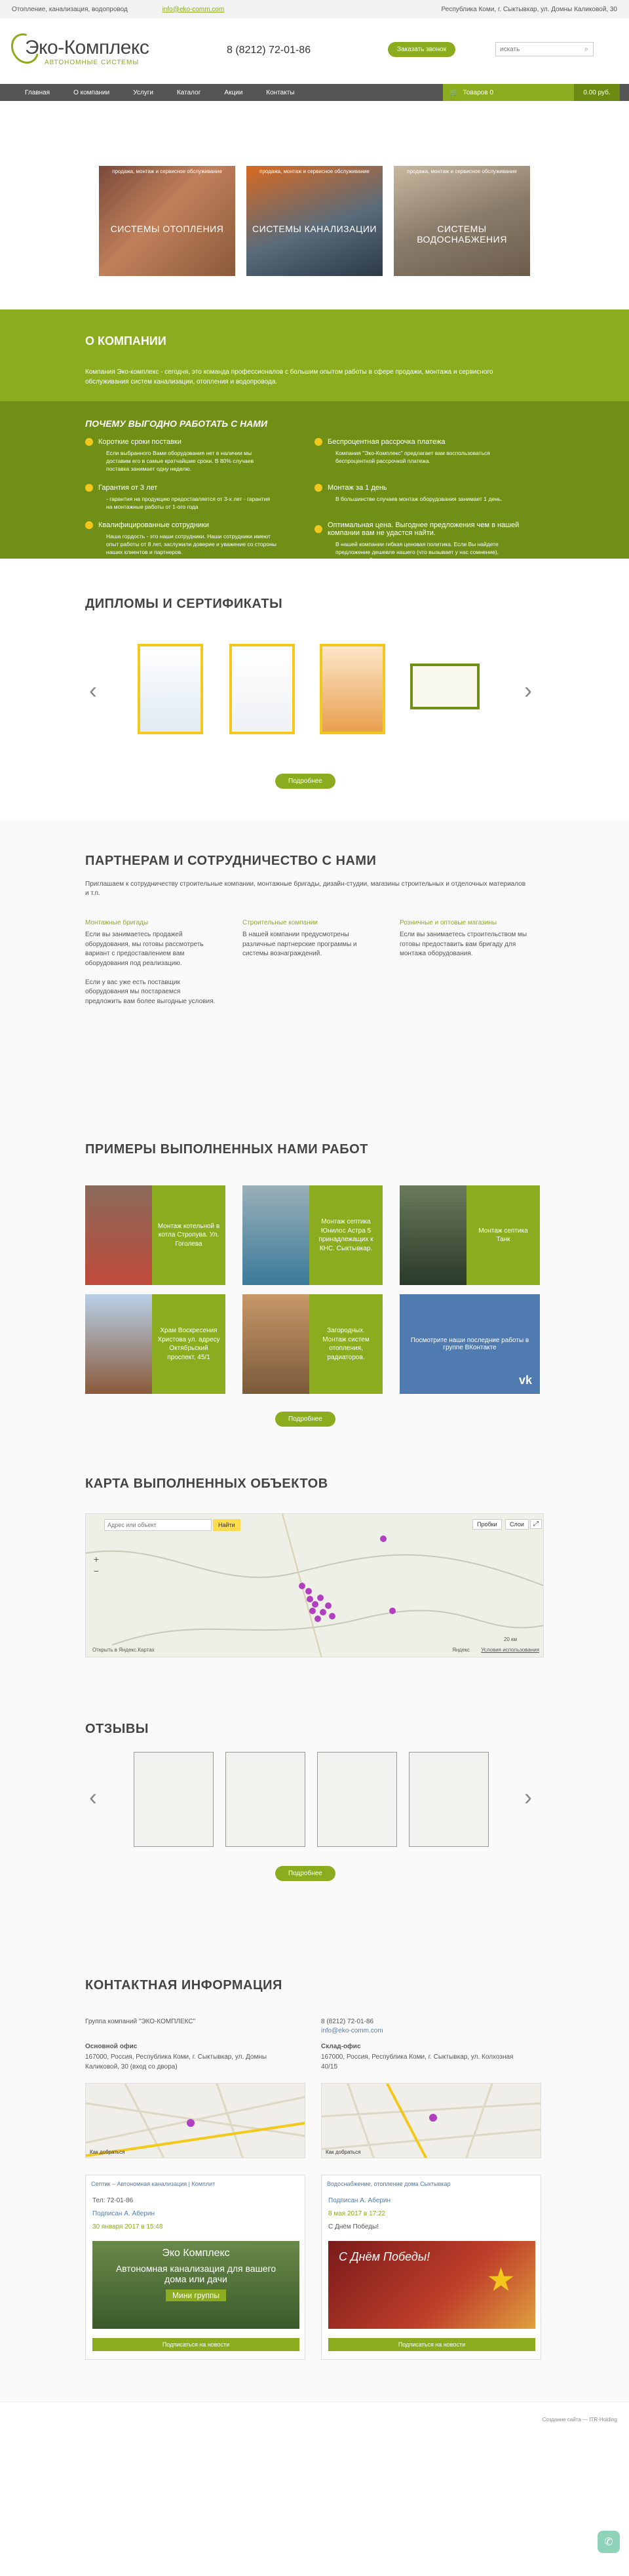  Describe the element at coordinates (453, 92) in the screenshot. I see `cart-icon: 🛒` at that location.